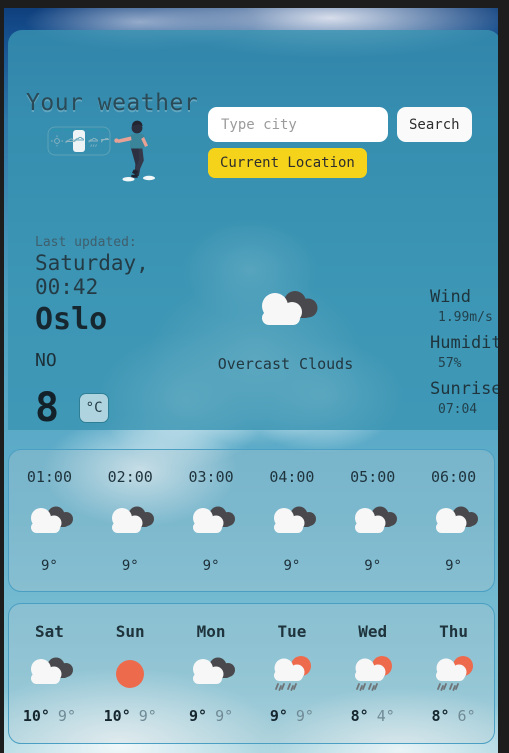 The width and height of the screenshot is (509, 753). What do you see at coordinates (292, 477) in the screenshot?
I see `hourly-time-label: 04:00` at bounding box center [292, 477].